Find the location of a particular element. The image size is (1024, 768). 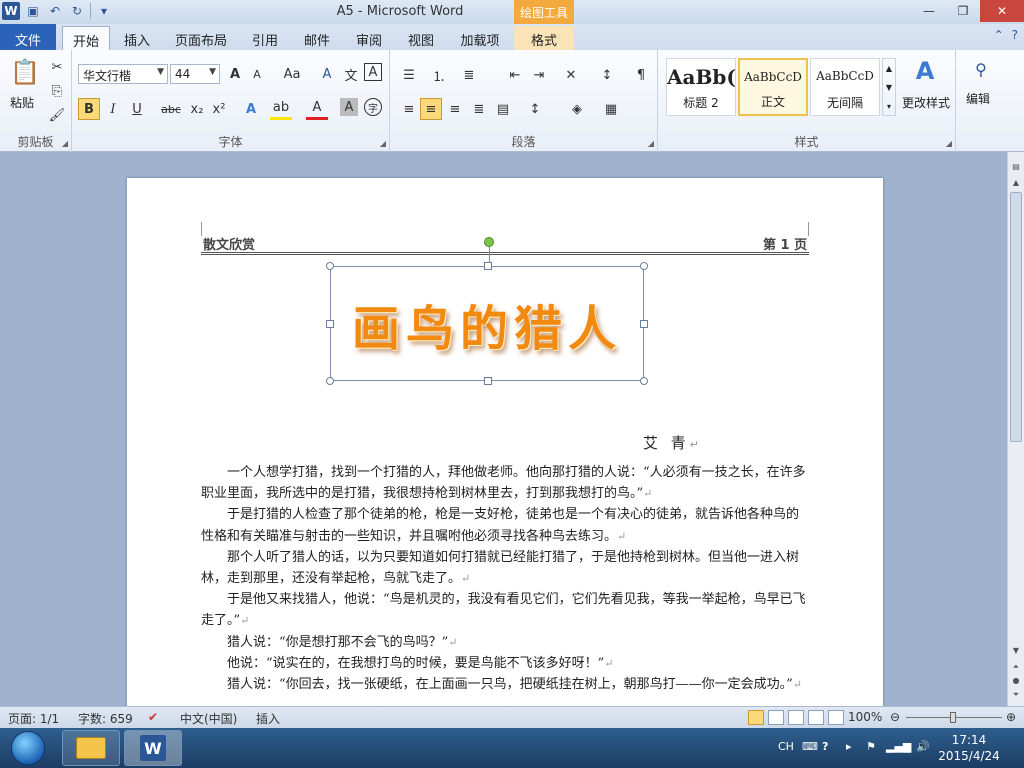

insert-mode: 插入 is located at coordinates (268, 718).